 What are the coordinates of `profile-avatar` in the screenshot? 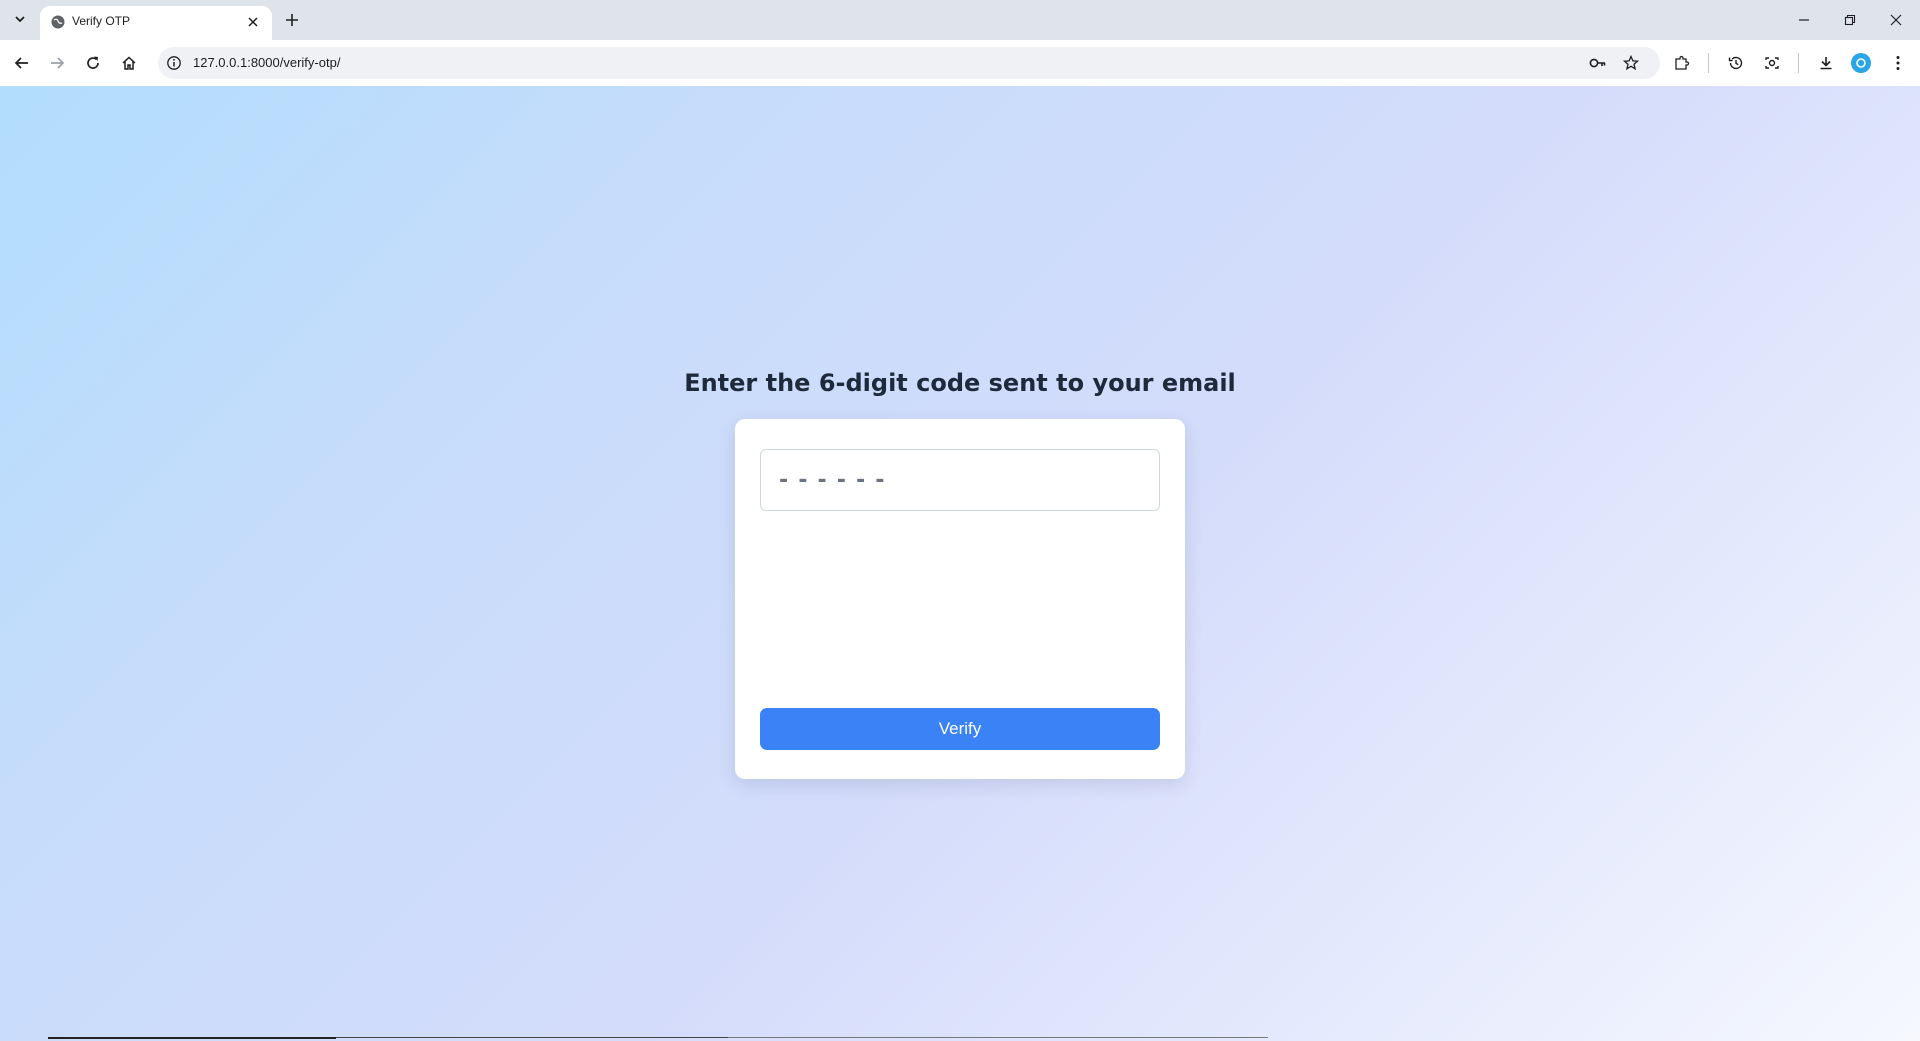 It's located at (1861, 63).